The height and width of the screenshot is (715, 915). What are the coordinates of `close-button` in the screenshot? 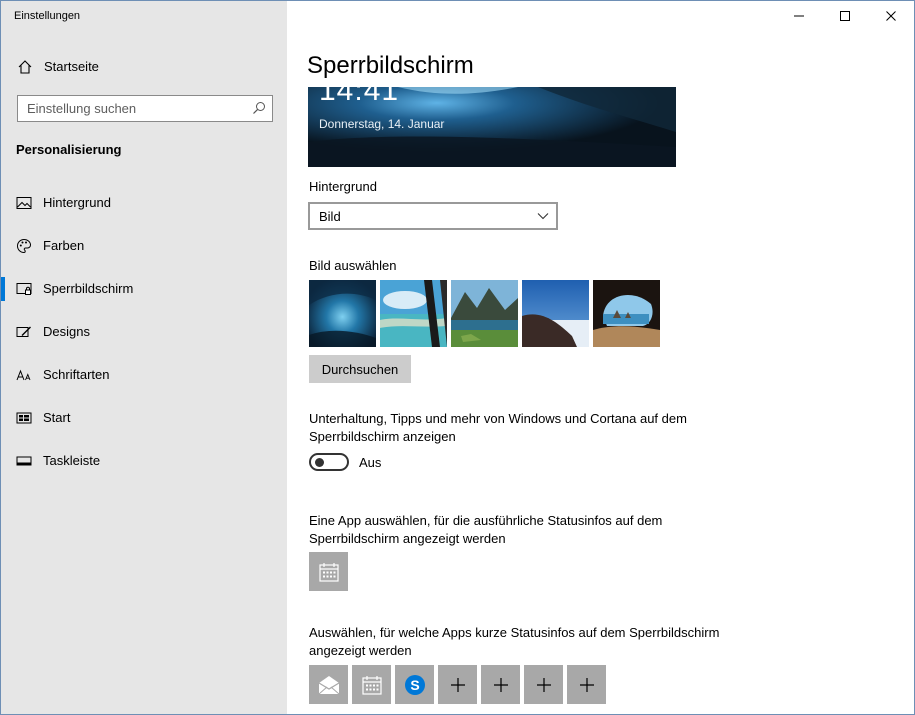 It's located at (891, 16).